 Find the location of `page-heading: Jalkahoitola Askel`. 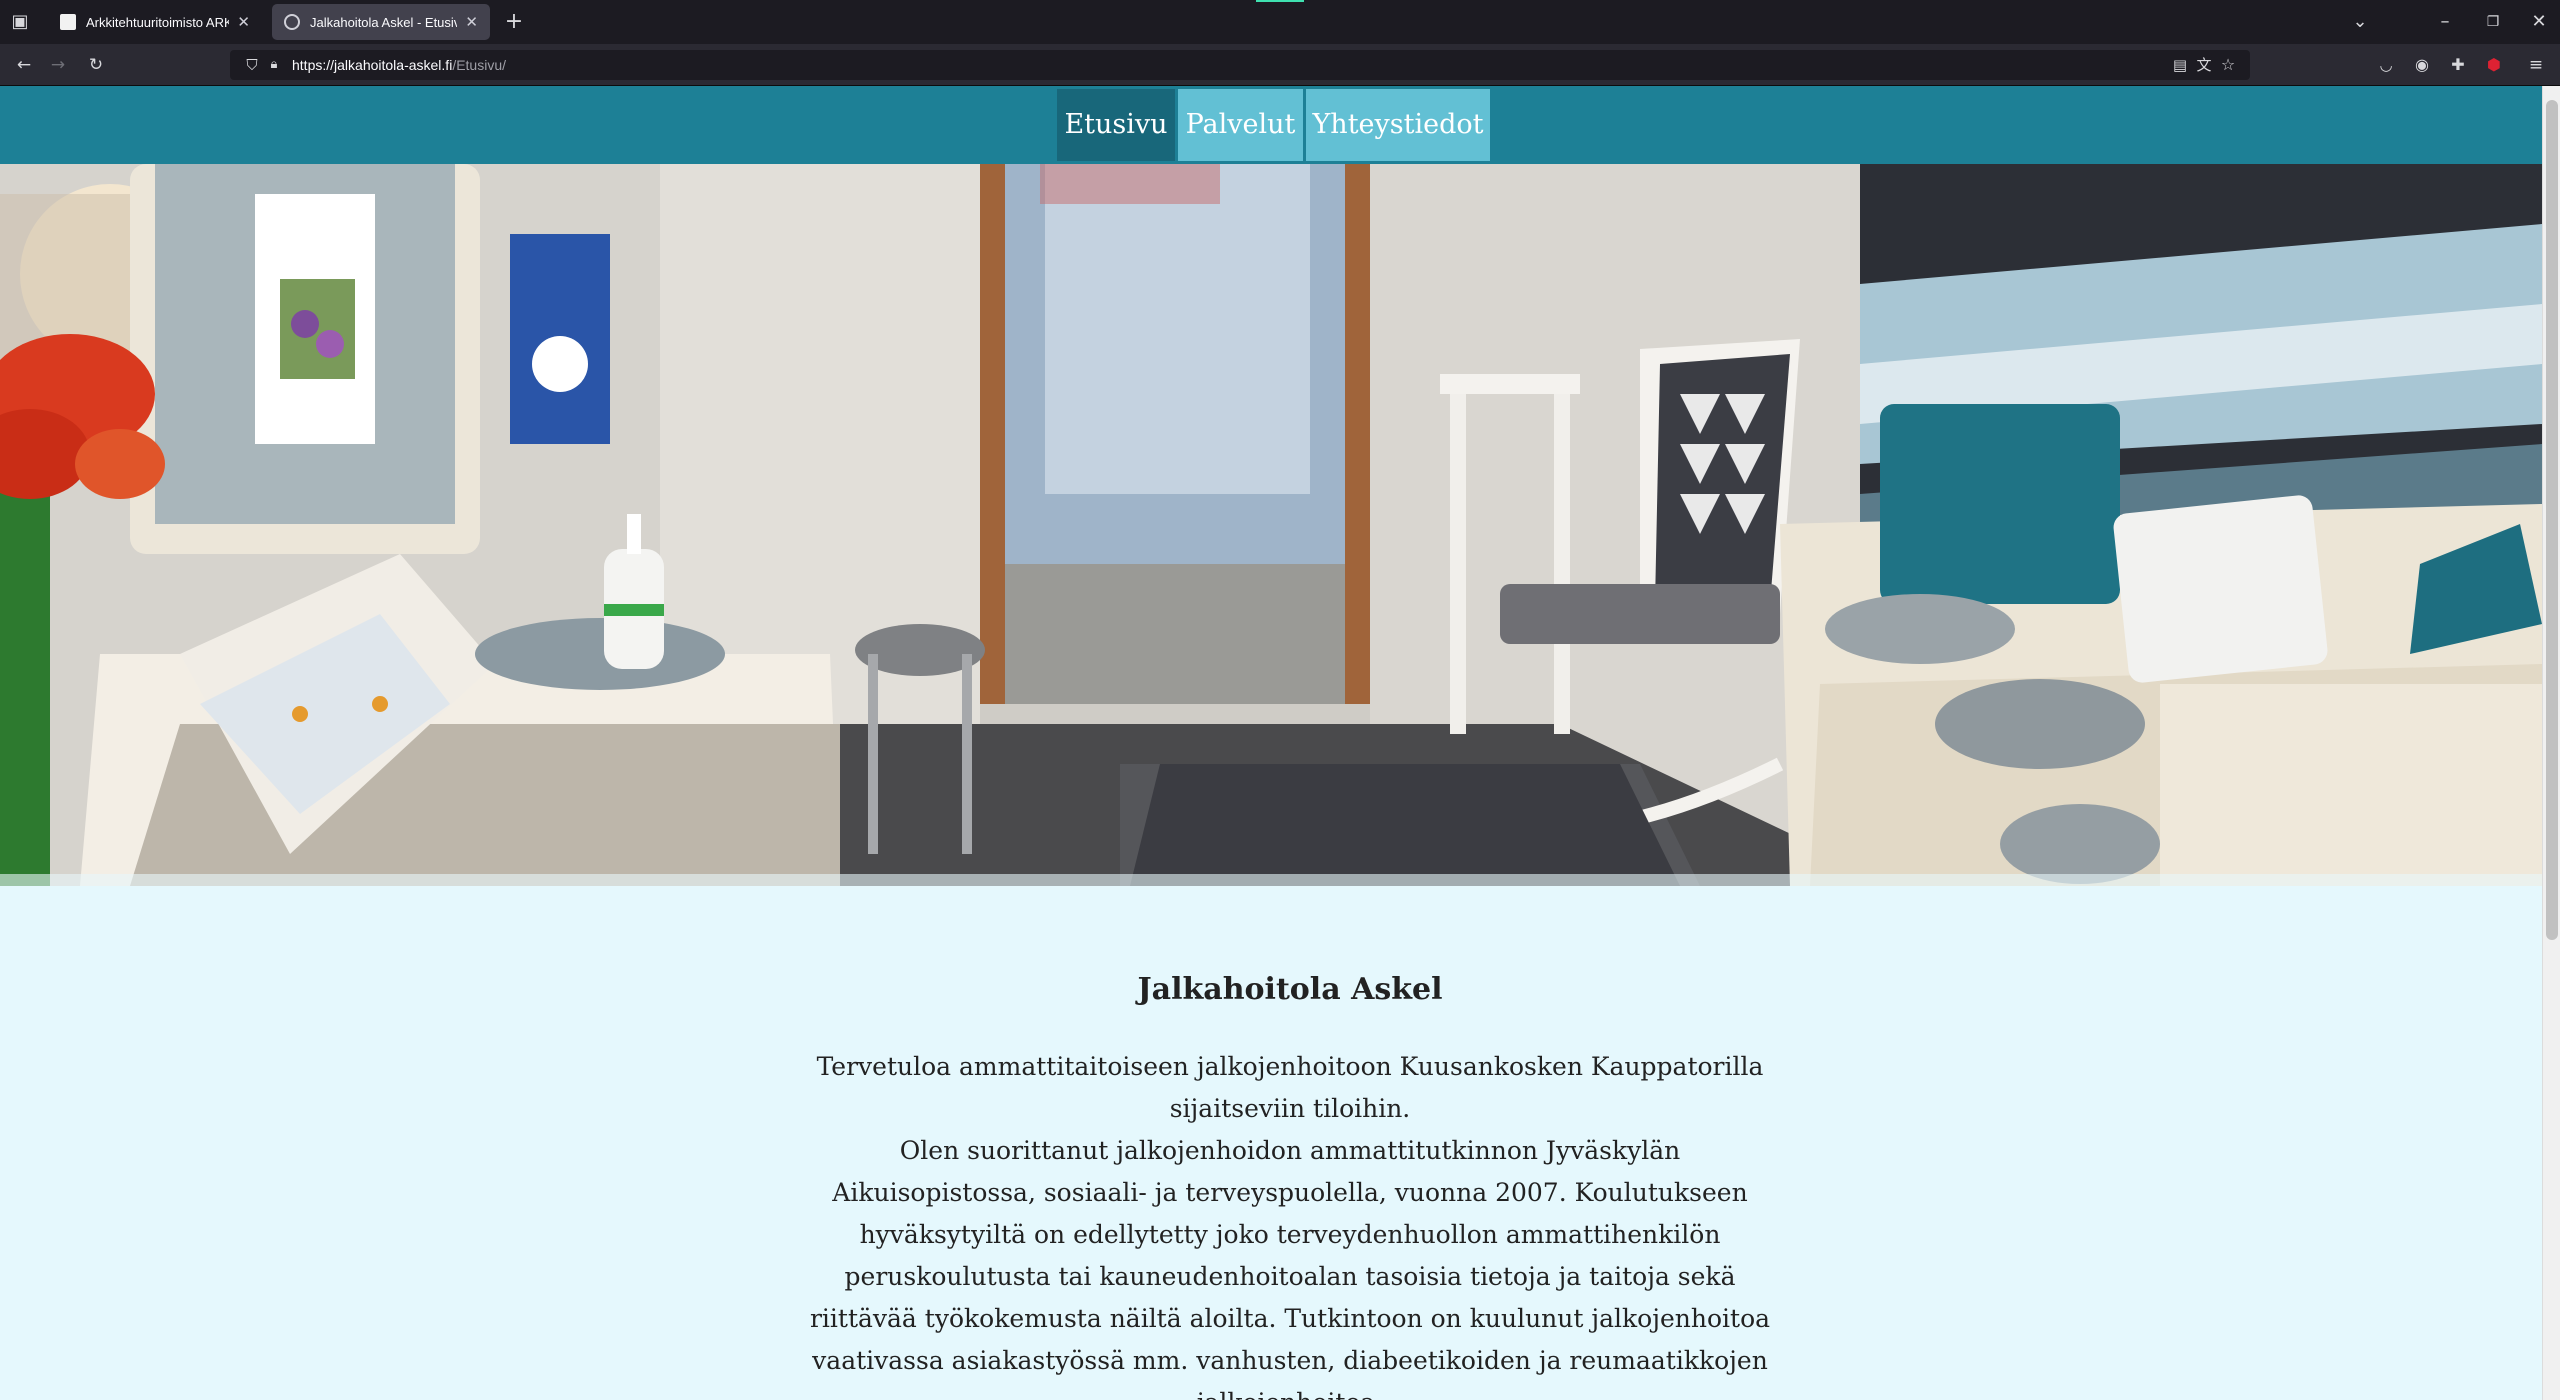

page-heading: Jalkahoitola Askel is located at coordinates (1290, 989).